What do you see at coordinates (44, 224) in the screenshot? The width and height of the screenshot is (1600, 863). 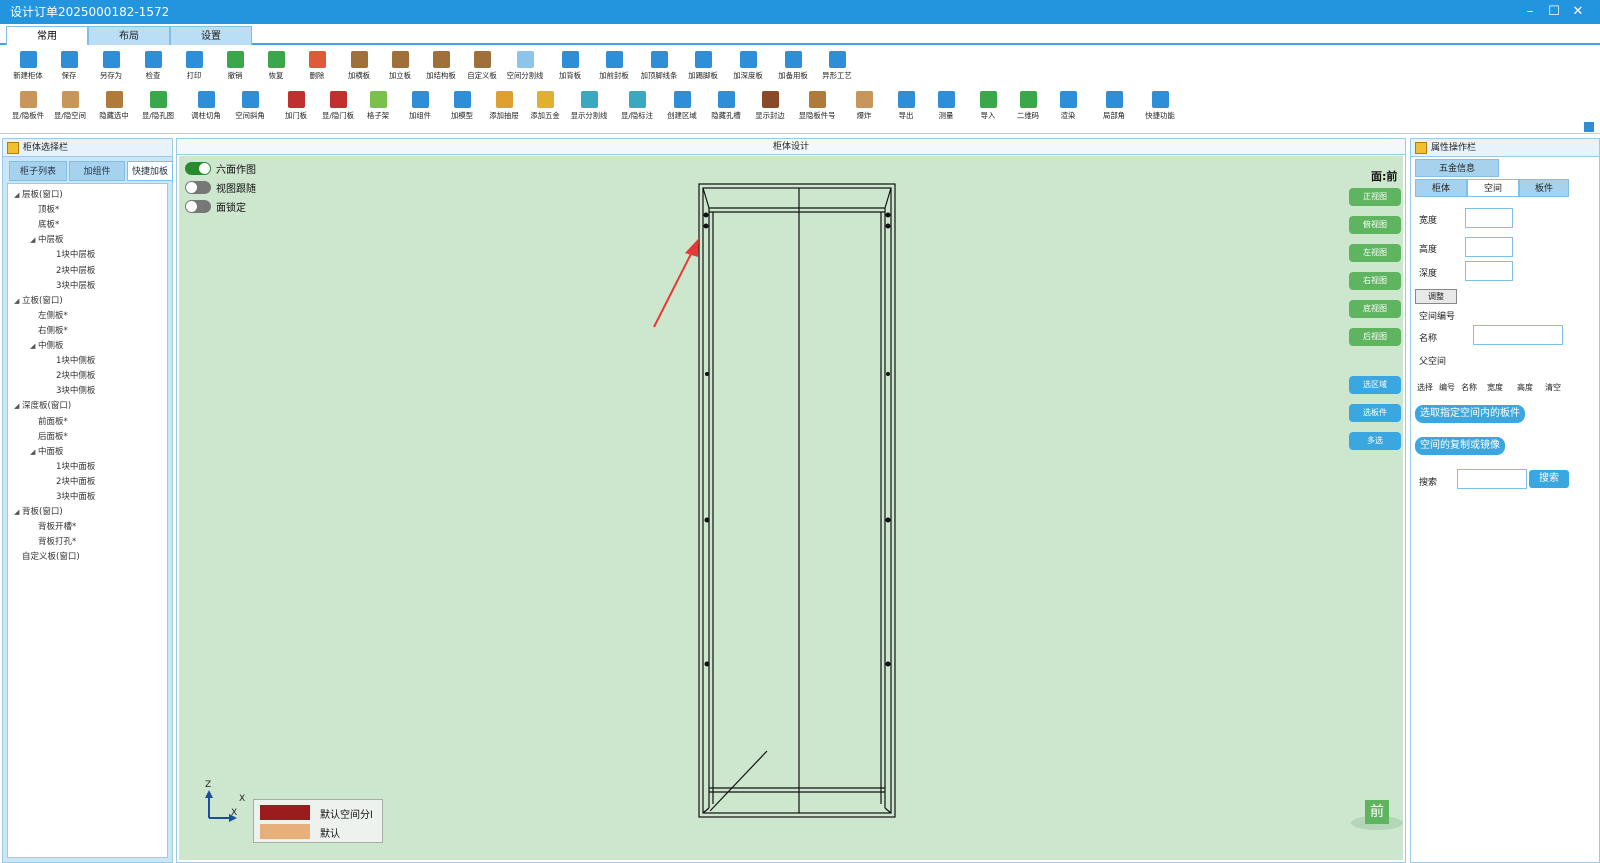 I see `tree-item: 底板*` at bounding box center [44, 224].